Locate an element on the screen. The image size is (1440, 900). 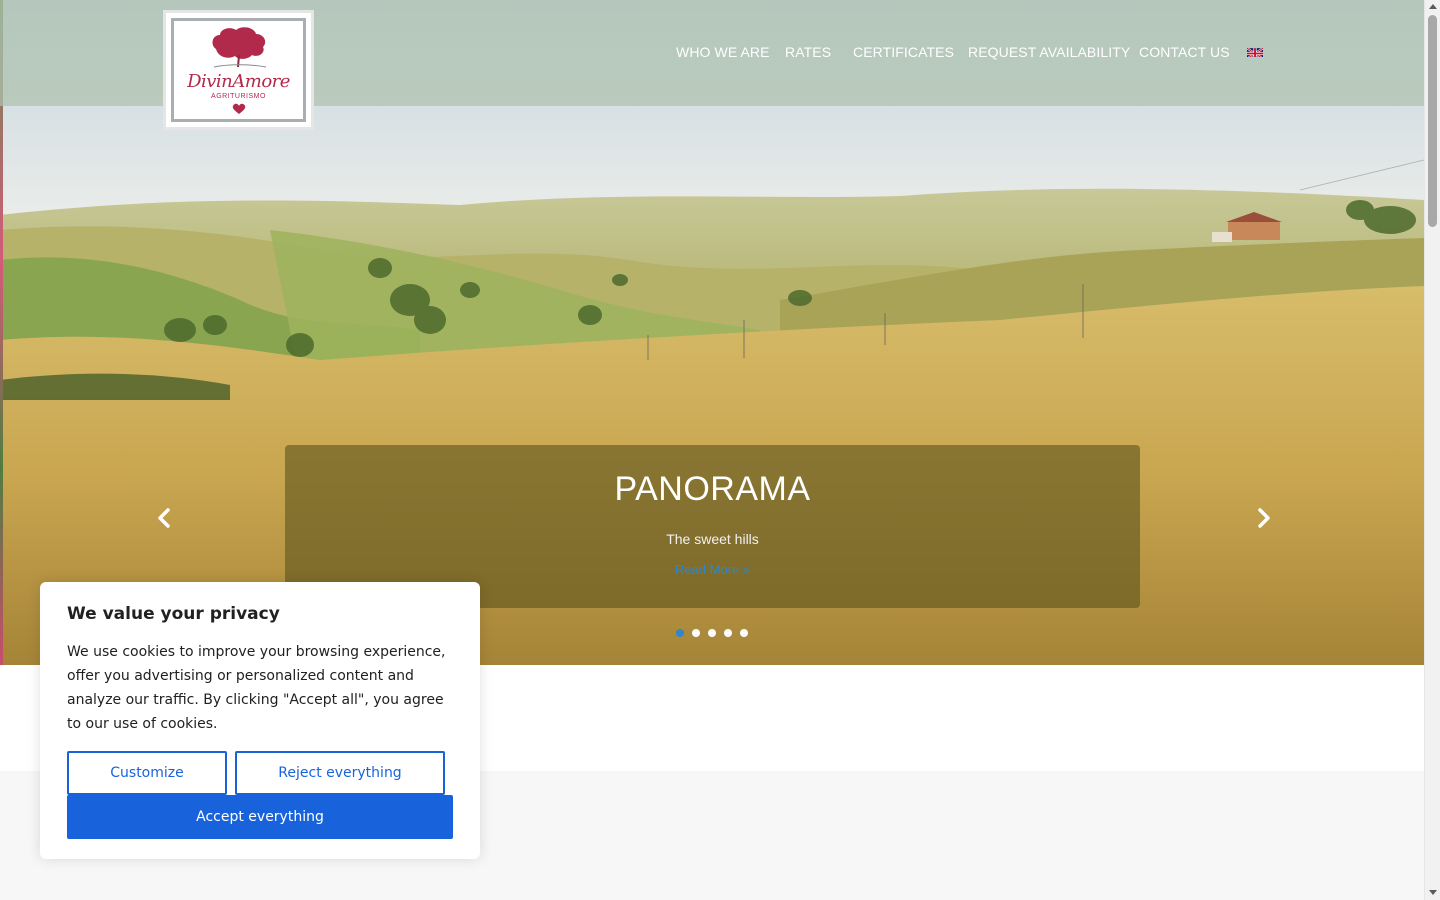
slide-title: PANORAMA is located at coordinates (712, 489).